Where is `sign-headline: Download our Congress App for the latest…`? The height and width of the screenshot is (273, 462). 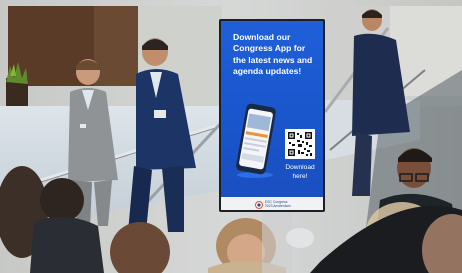 sign-headline: Download our Congress App for the latest… is located at coordinates (273, 54).